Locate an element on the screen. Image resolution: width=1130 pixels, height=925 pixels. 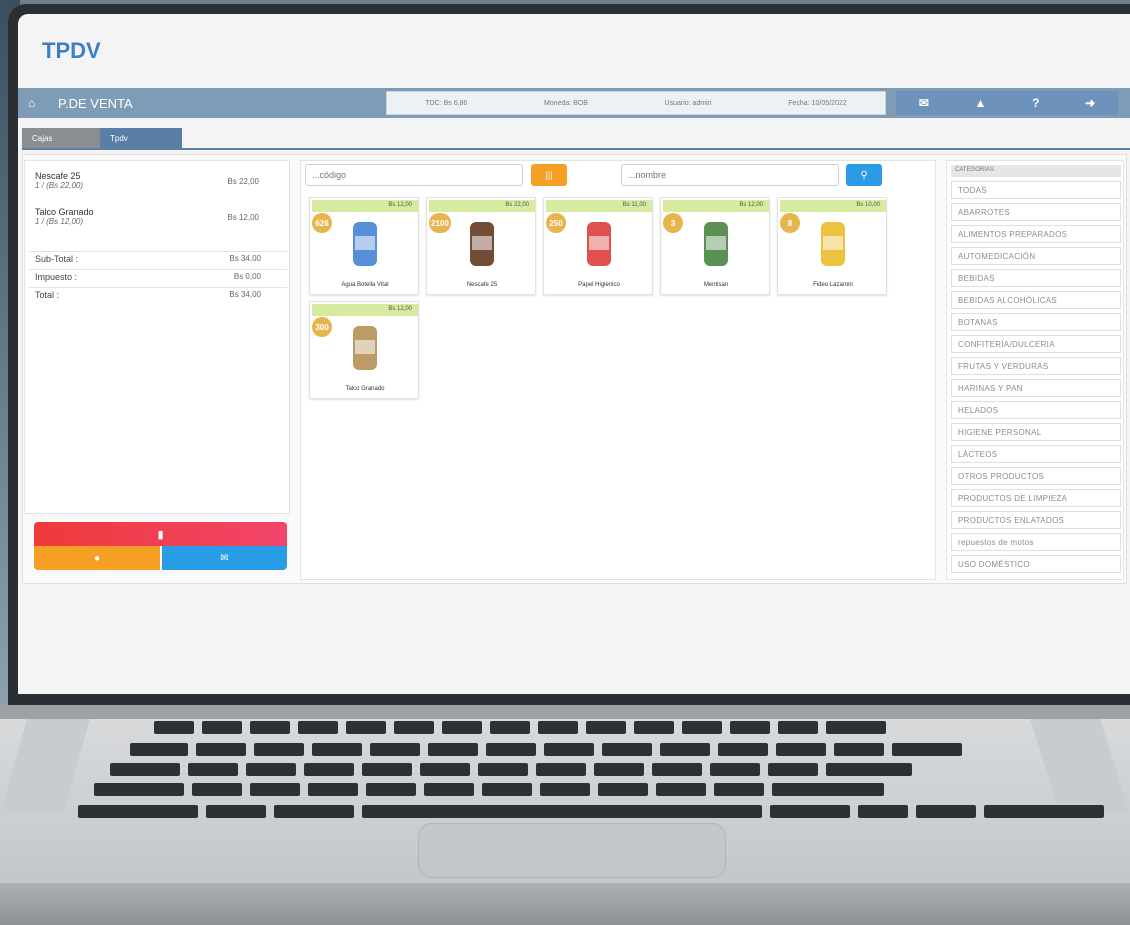
category-item: USO DOMÉSTICO is located at coordinates (1036, 564).